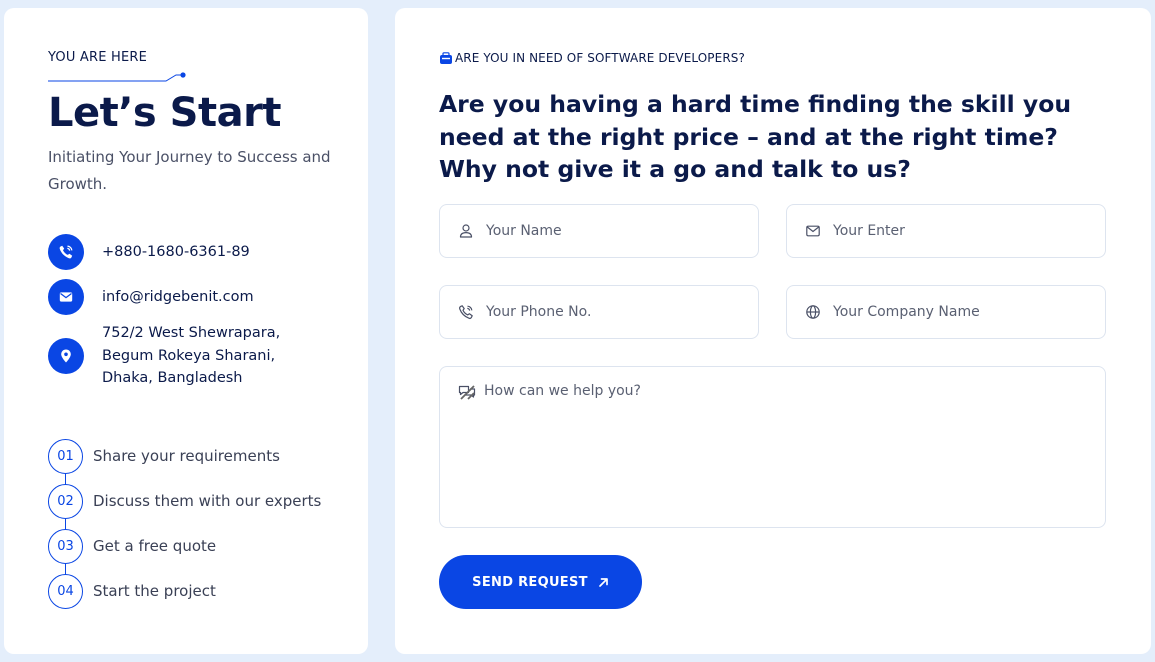 The image size is (1155, 662). What do you see at coordinates (953, 312) in the screenshot?
I see `company-input` at bounding box center [953, 312].